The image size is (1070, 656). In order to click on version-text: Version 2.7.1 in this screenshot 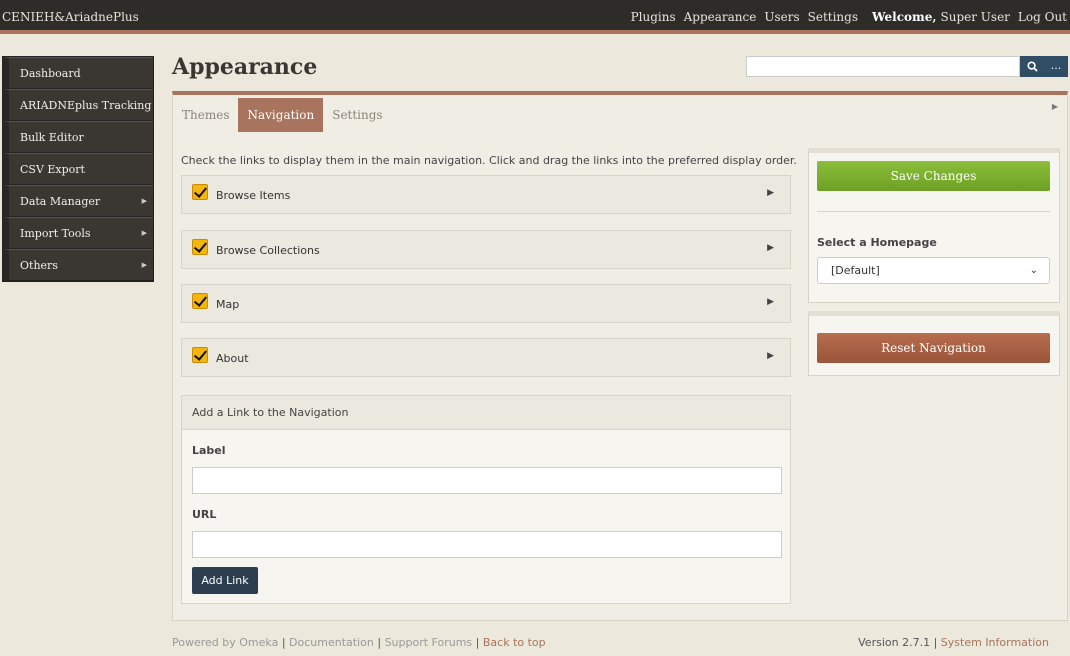, I will do `click(894, 642)`.